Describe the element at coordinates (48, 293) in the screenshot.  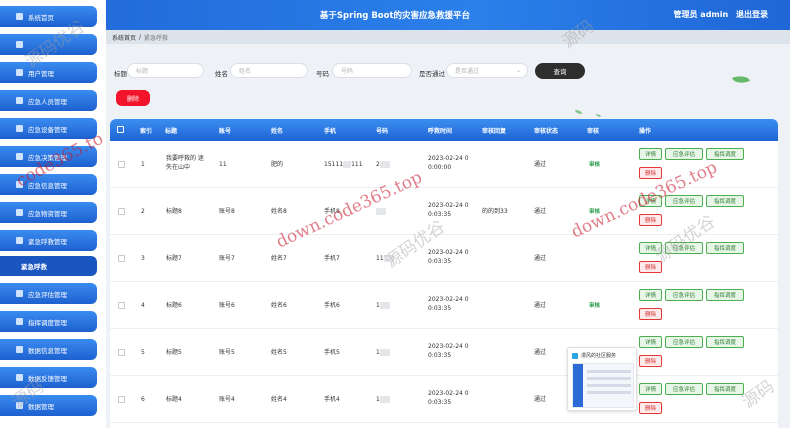
I see `sidebar-item-assessment: 应急评估管理` at that location.